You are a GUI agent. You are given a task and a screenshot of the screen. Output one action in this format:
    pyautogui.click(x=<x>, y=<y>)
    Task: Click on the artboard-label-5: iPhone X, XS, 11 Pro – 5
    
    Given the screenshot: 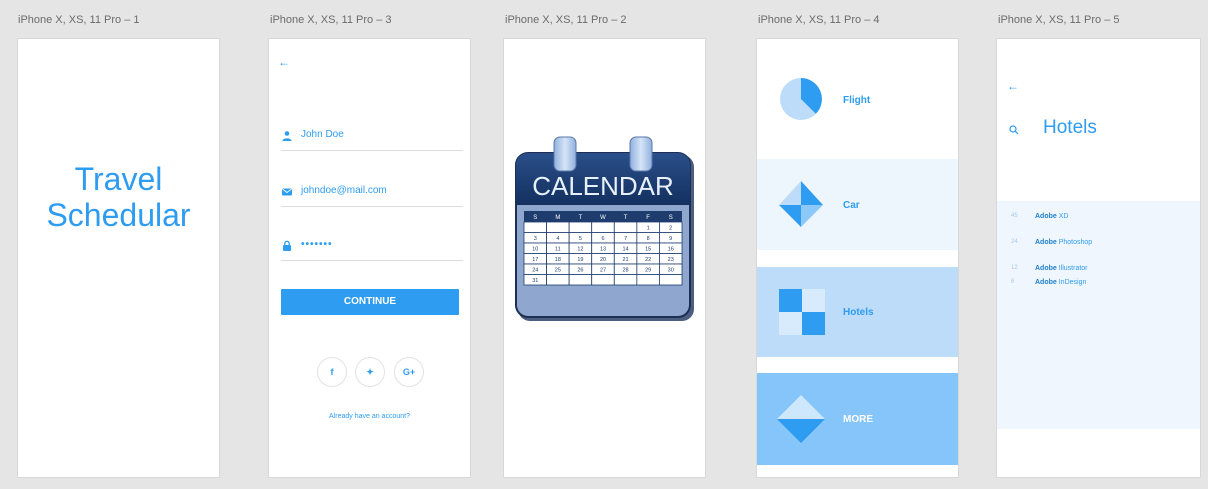 What is the action you would take?
    pyautogui.click(x=1058, y=20)
    